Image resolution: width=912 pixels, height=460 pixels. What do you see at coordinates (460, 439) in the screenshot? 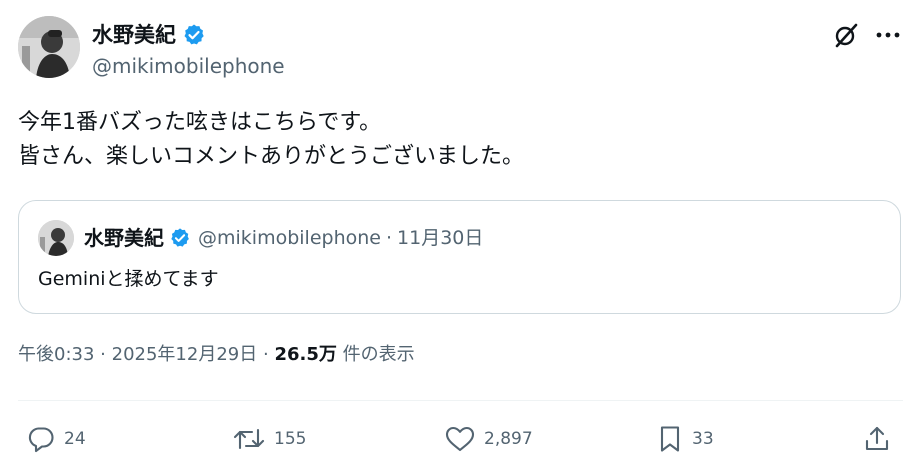
I see `like-icon` at bounding box center [460, 439].